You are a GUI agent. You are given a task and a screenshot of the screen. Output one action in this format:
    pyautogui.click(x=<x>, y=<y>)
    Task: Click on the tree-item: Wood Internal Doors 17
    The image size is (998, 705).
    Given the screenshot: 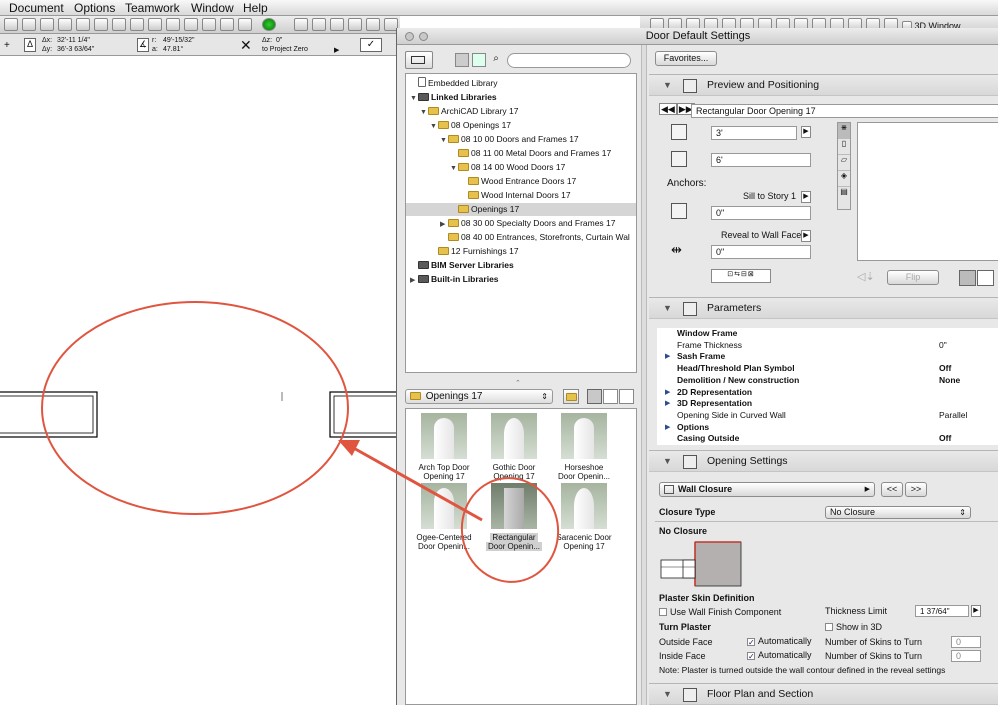 What is the action you would take?
    pyautogui.click(x=521, y=195)
    